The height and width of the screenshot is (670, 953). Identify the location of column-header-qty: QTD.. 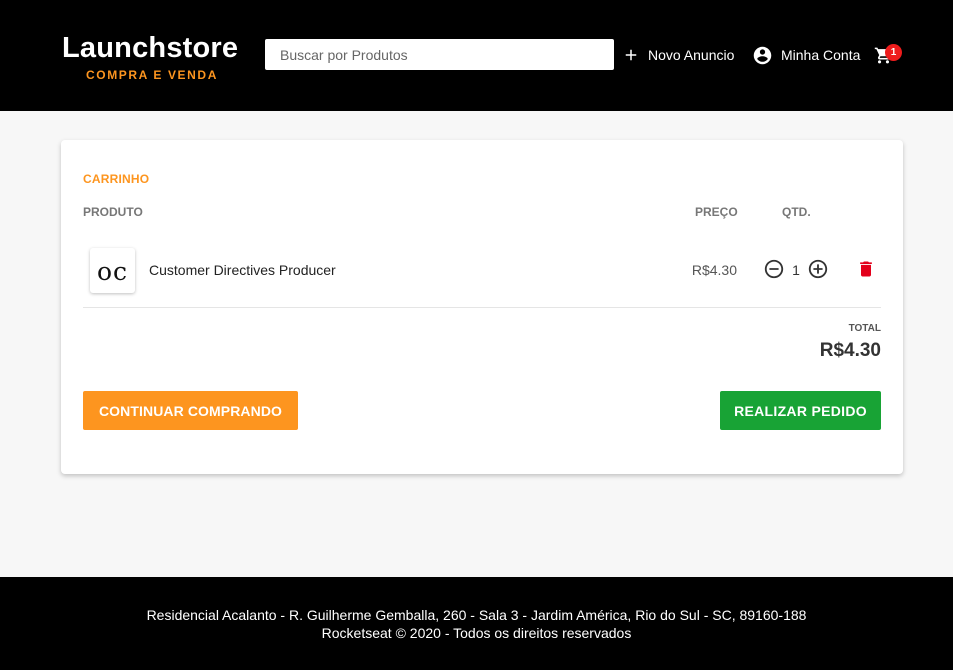
(796, 212).